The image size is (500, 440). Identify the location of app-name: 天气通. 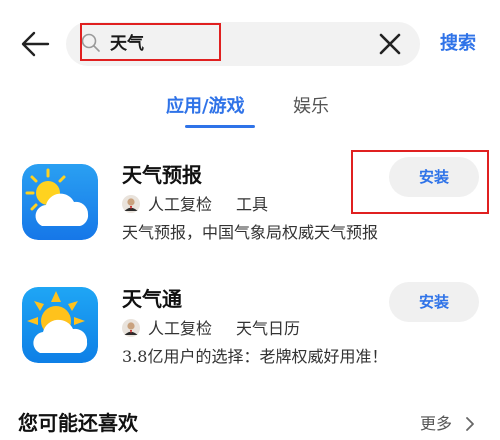
(152, 299).